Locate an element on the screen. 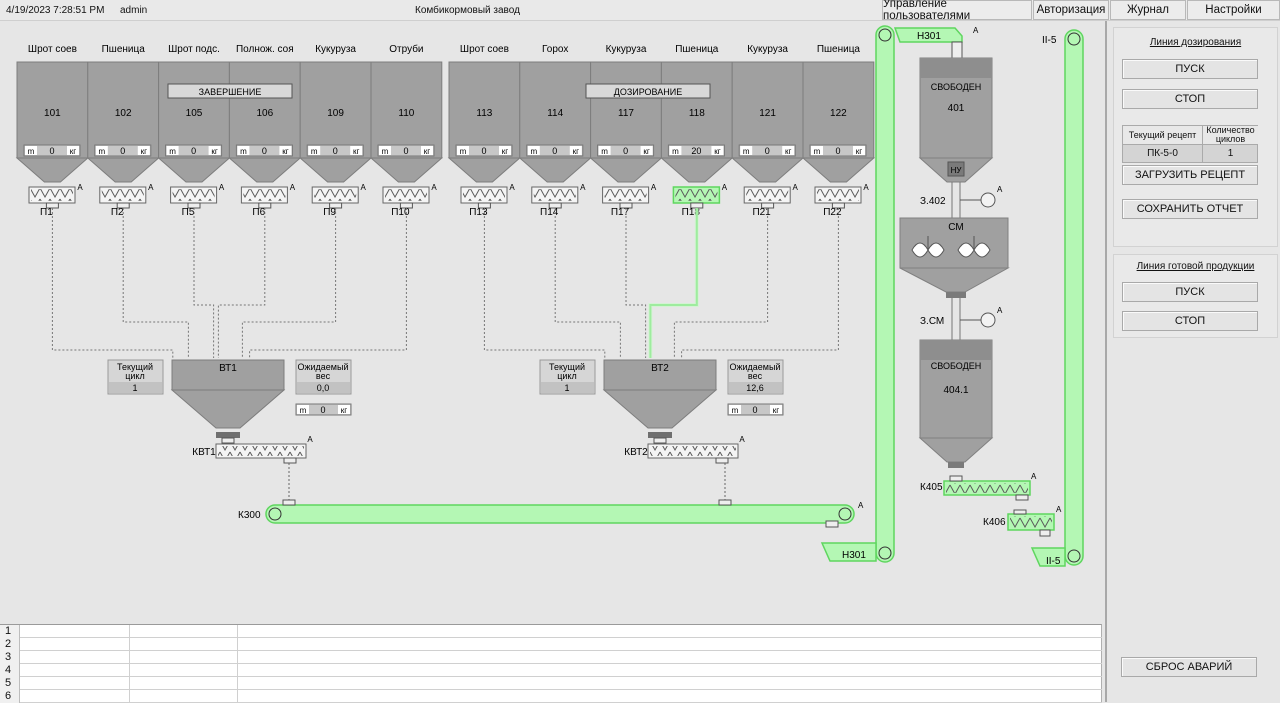  finished-start-button: ПУСК is located at coordinates (1190, 292).